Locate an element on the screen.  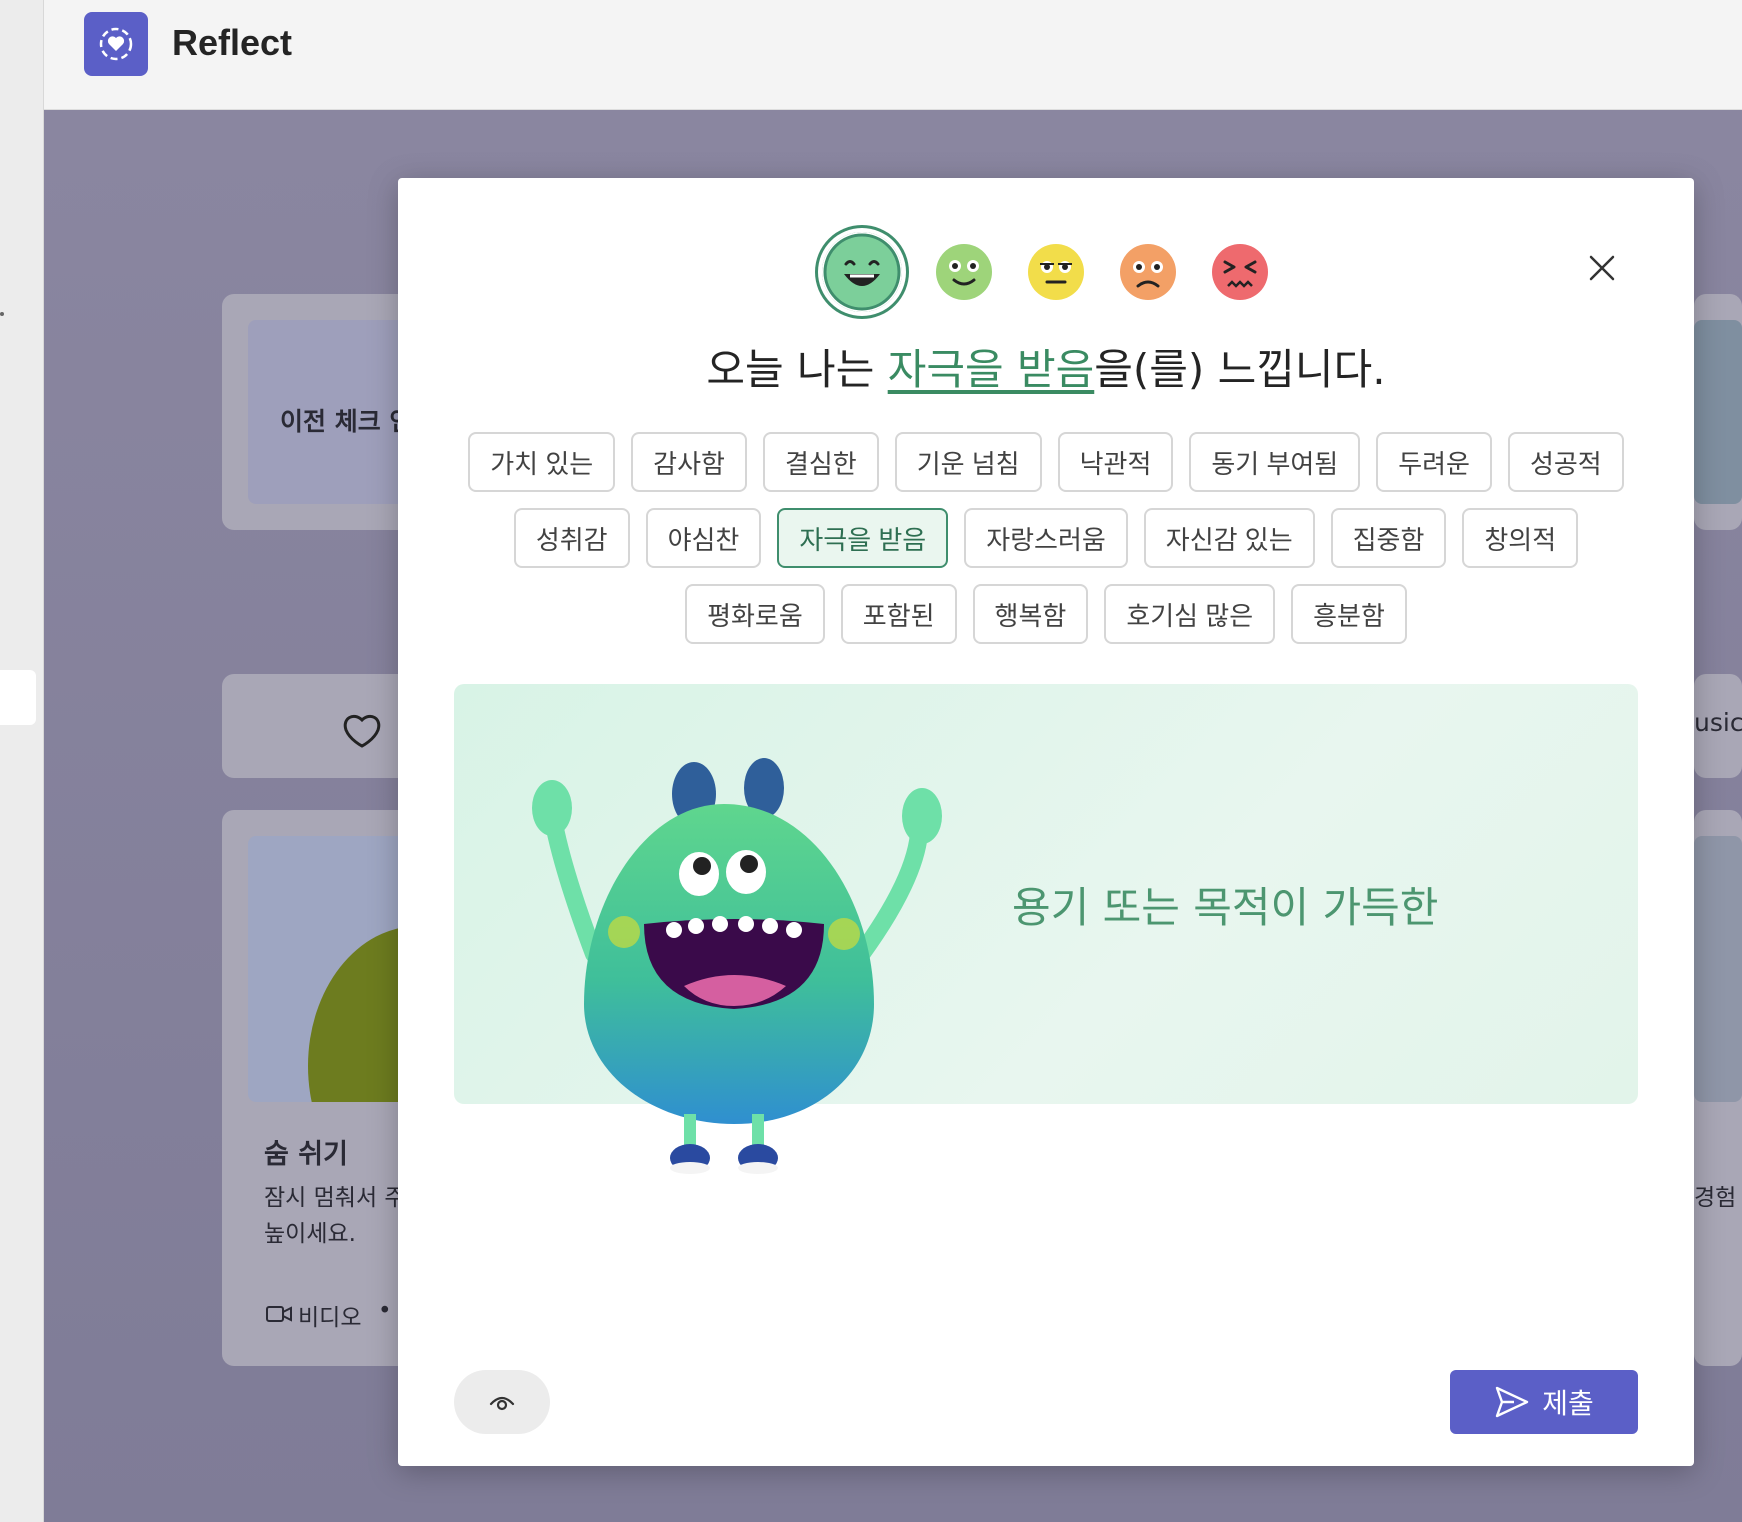
leaf-heart-icon is located at coordinates (362, 730).